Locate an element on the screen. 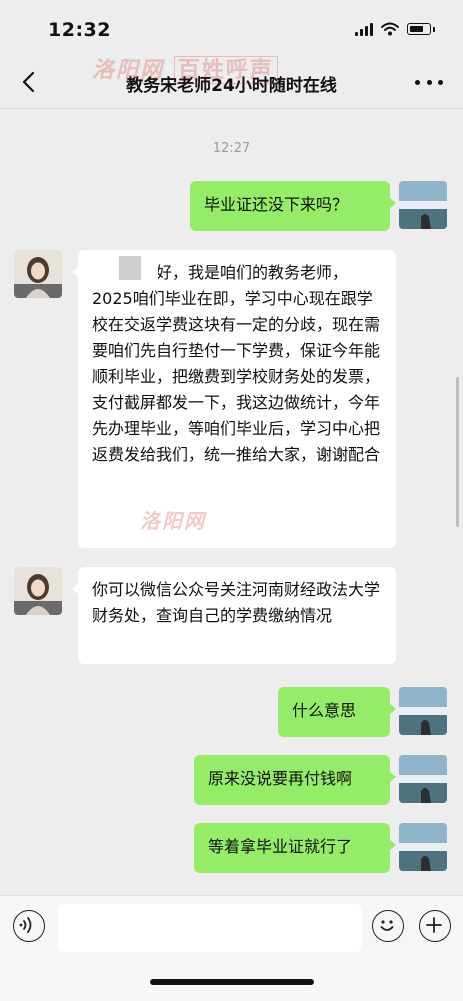 This screenshot has height=1001, width=463. message-bubble-outgoing: 毕业证还没下来吗？ is located at coordinates (293, 206).